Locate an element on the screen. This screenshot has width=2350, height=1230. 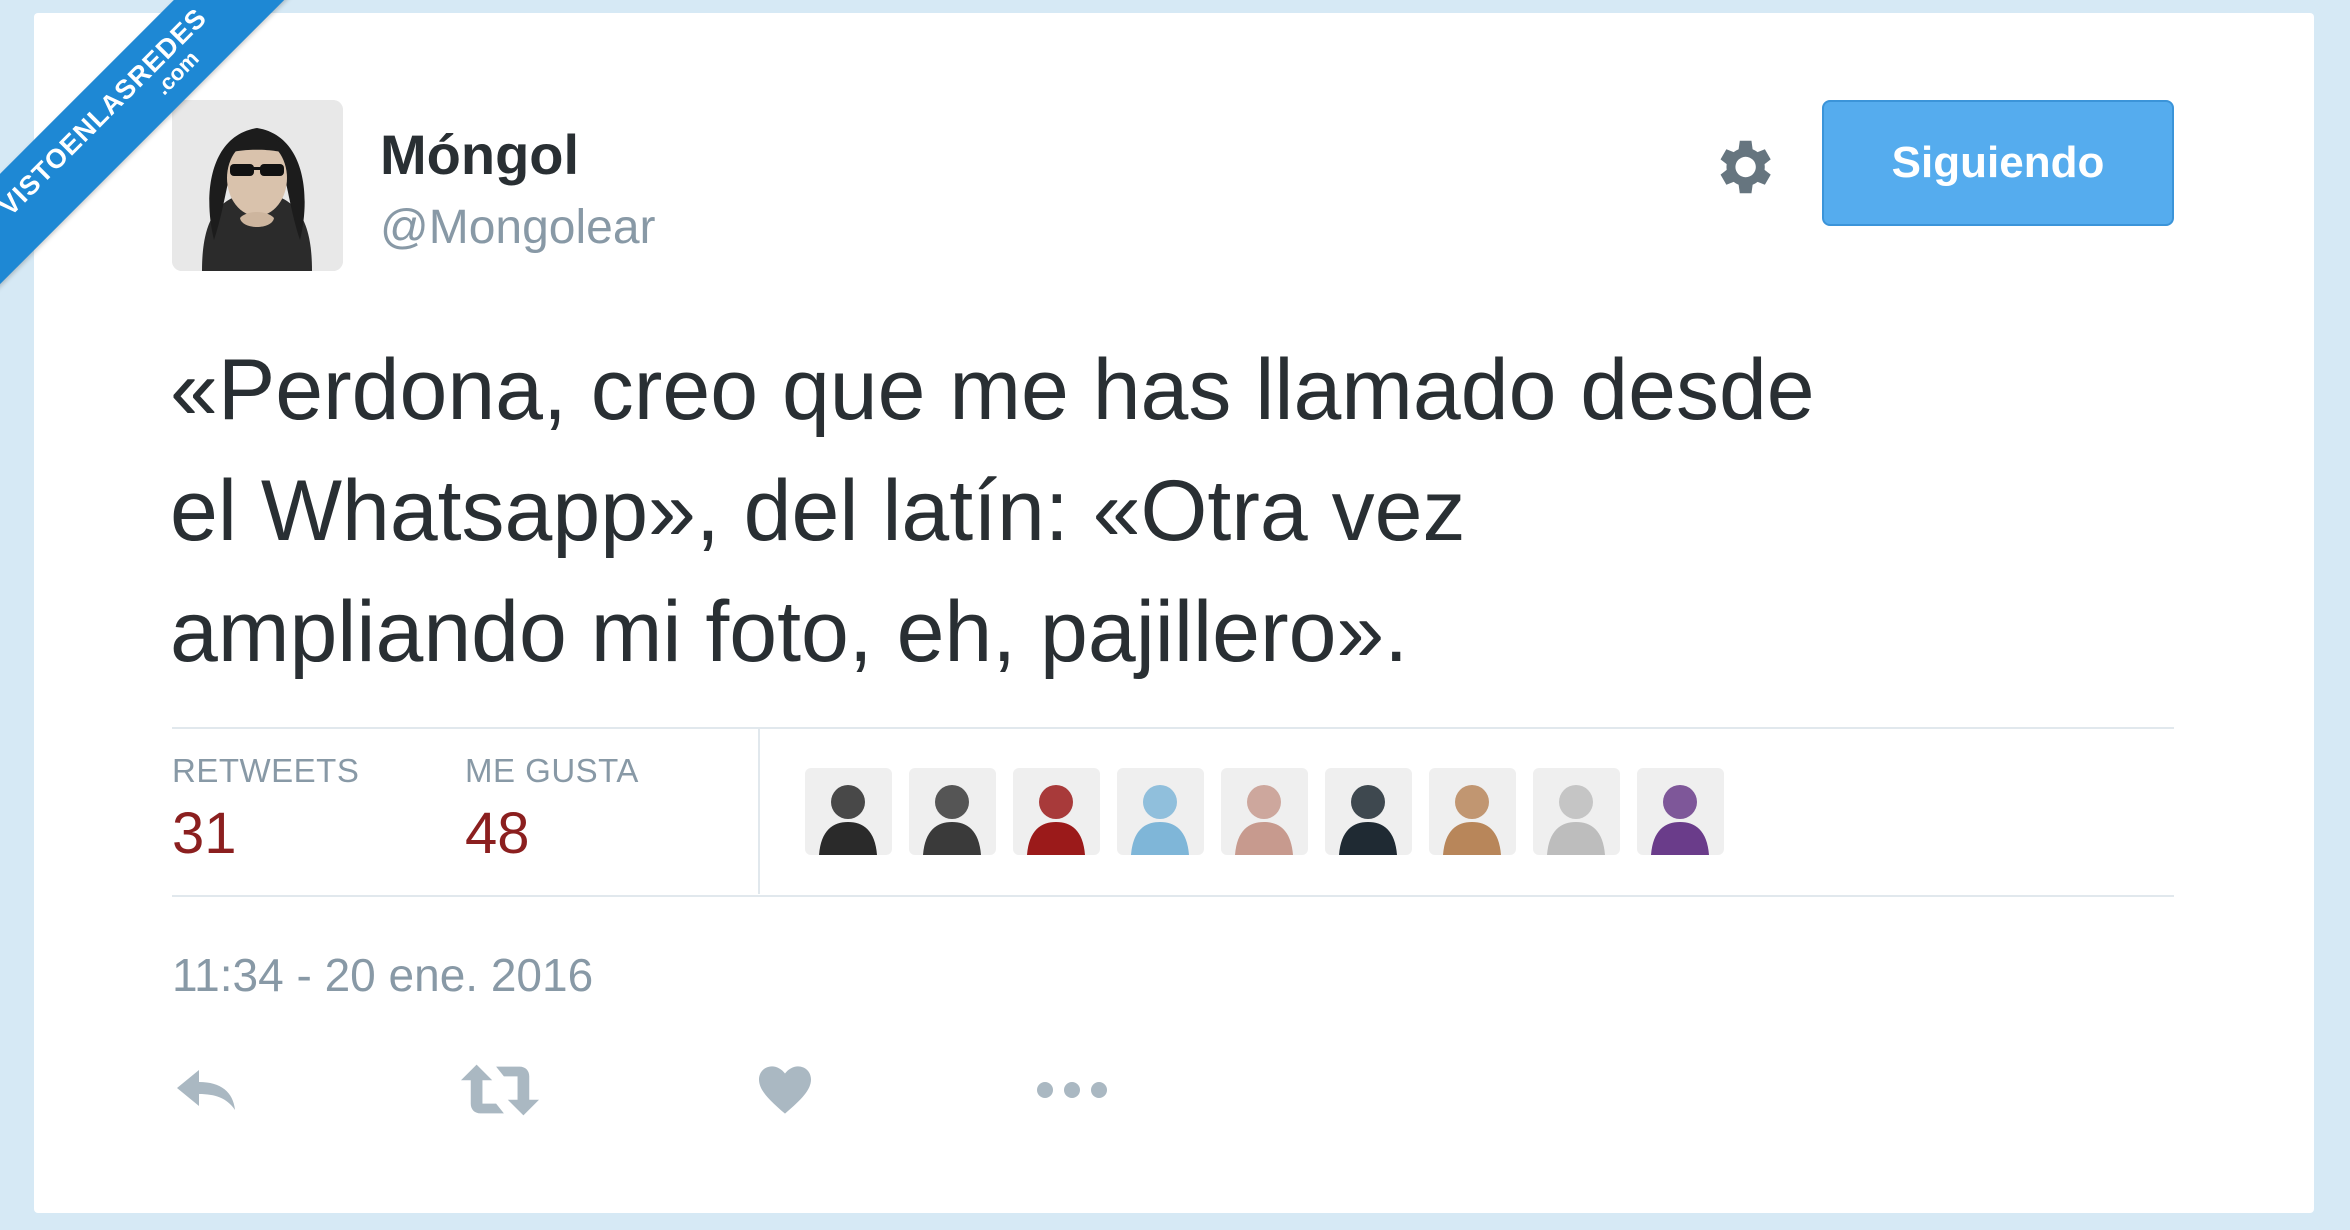
retweet-button is located at coordinates (500, 1090).